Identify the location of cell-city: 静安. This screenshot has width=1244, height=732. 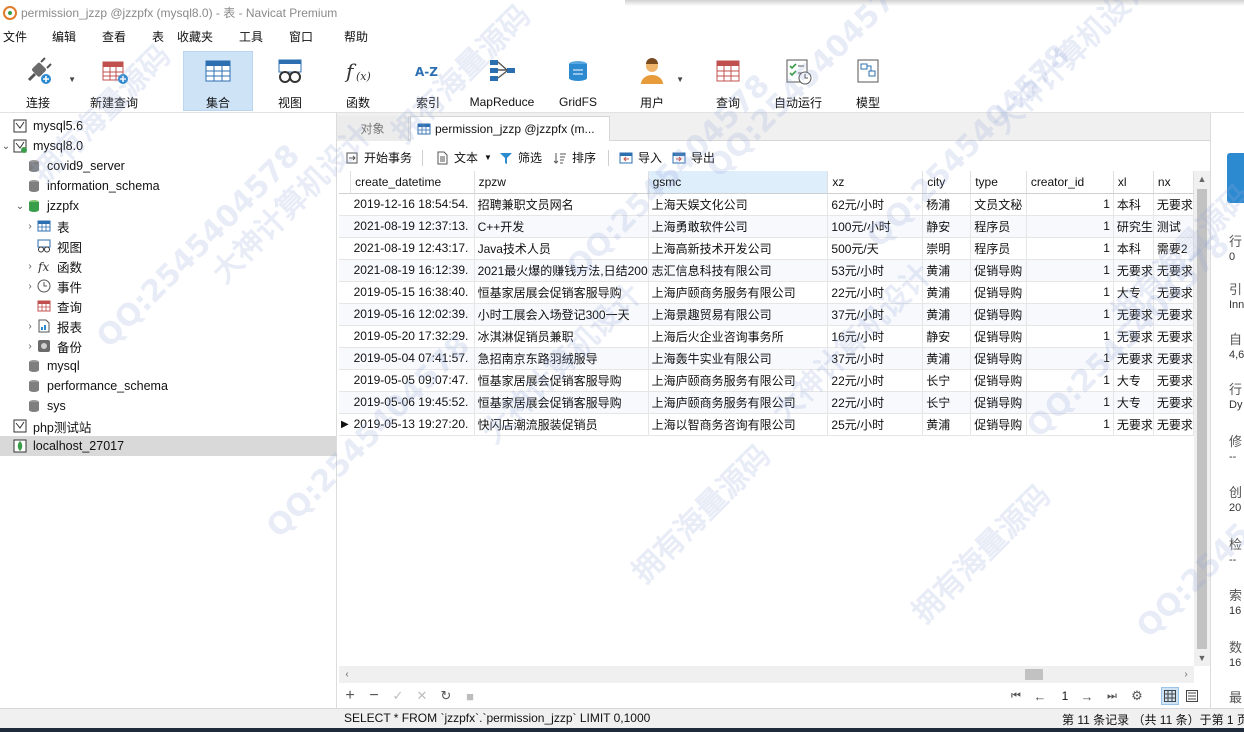
(947, 226).